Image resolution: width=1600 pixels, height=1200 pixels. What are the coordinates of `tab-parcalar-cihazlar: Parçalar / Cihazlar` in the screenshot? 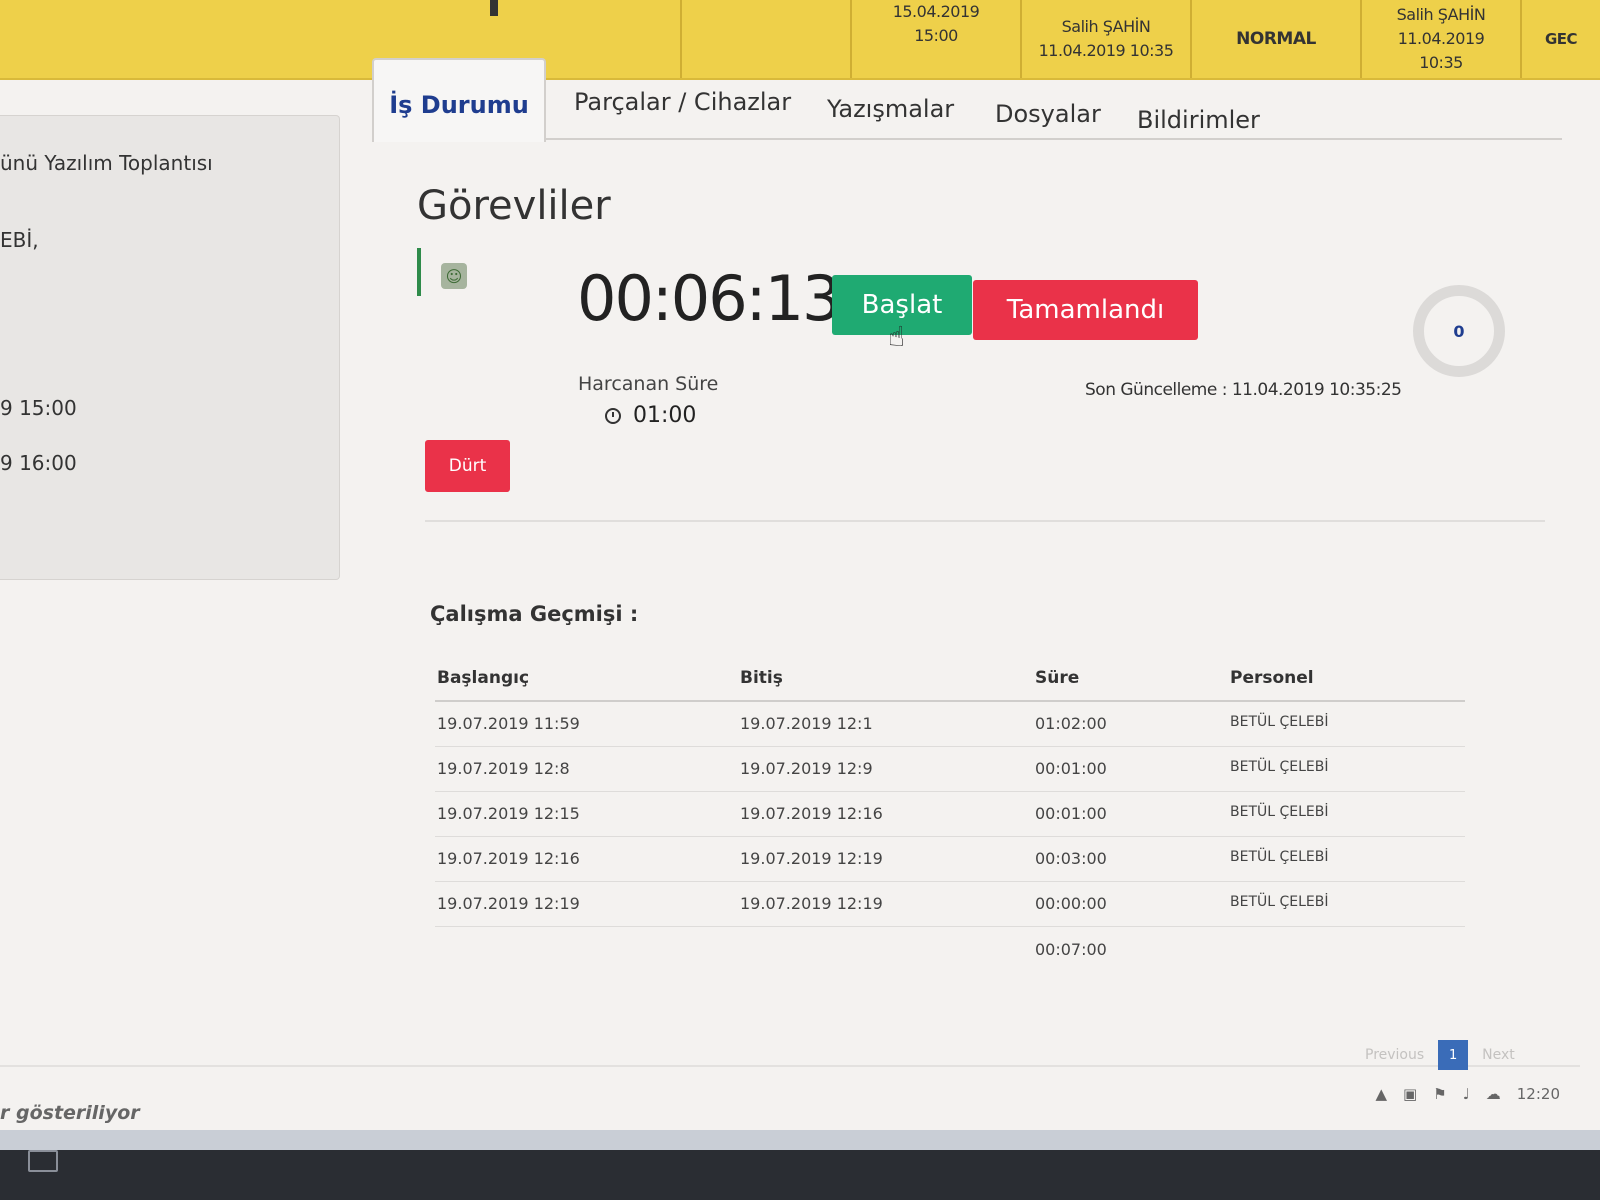 It's located at (682, 102).